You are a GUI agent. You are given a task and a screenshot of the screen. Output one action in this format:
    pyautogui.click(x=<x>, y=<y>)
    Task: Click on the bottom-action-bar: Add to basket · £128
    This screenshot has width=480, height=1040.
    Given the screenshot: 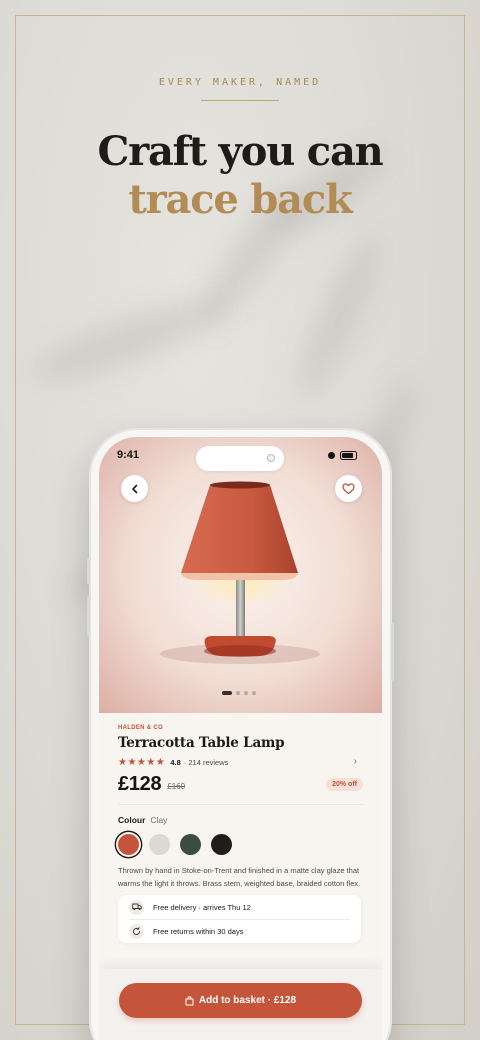 What is the action you would take?
    pyautogui.click(x=240, y=1004)
    